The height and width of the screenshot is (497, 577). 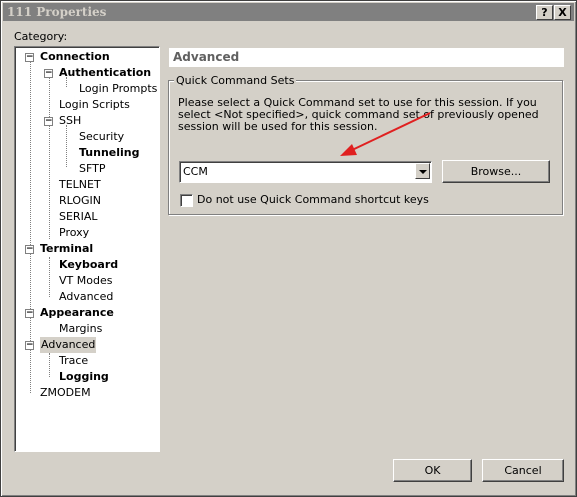 What do you see at coordinates (390, 132) in the screenshot?
I see `arrow-shaft` at bounding box center [390, 132].